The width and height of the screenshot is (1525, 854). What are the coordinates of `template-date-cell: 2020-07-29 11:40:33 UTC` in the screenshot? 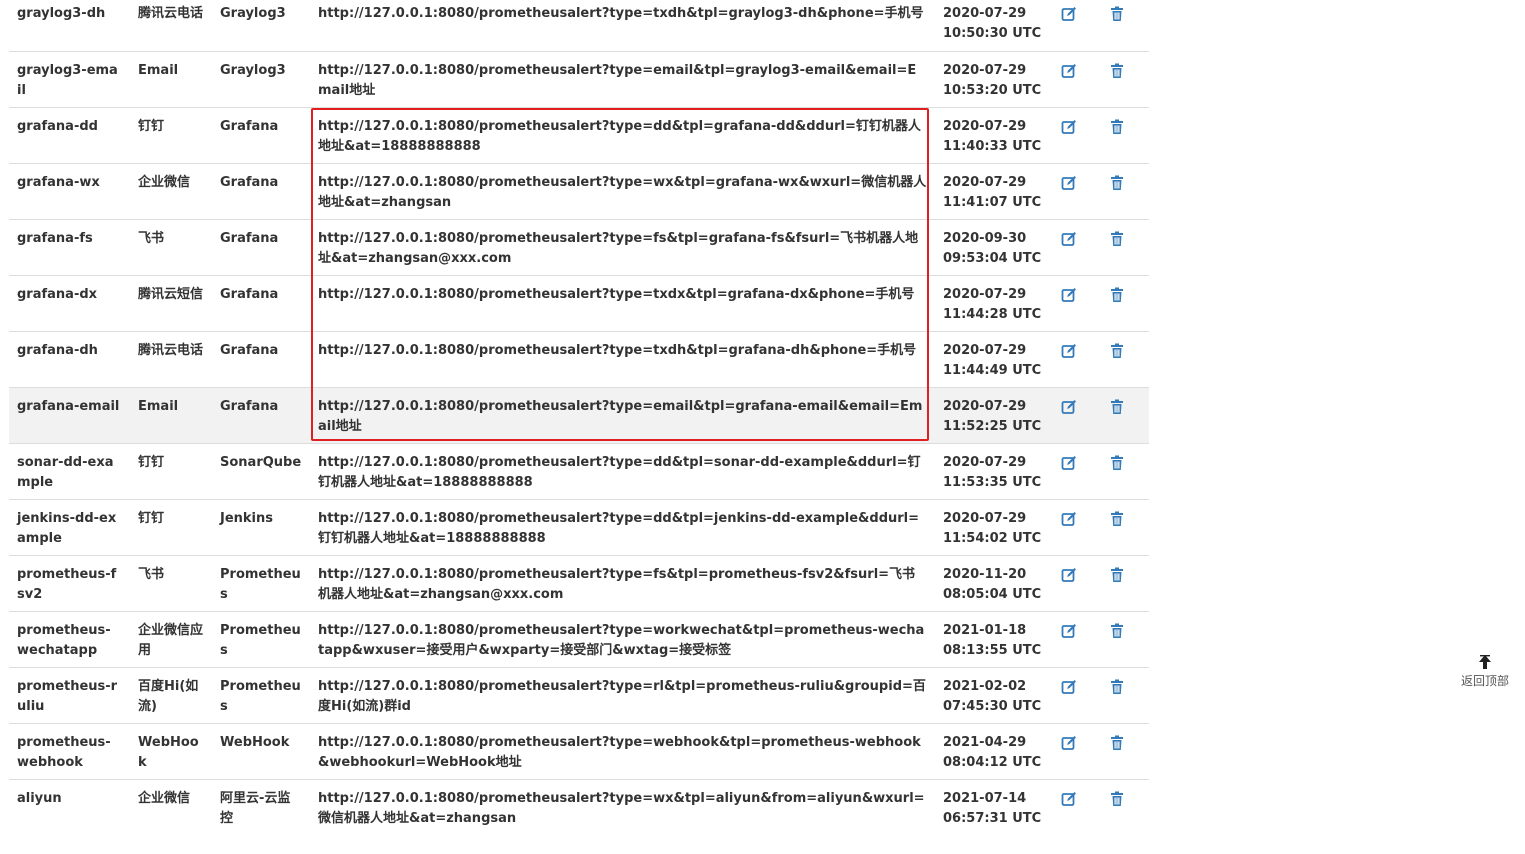 It's located at (994, 134).